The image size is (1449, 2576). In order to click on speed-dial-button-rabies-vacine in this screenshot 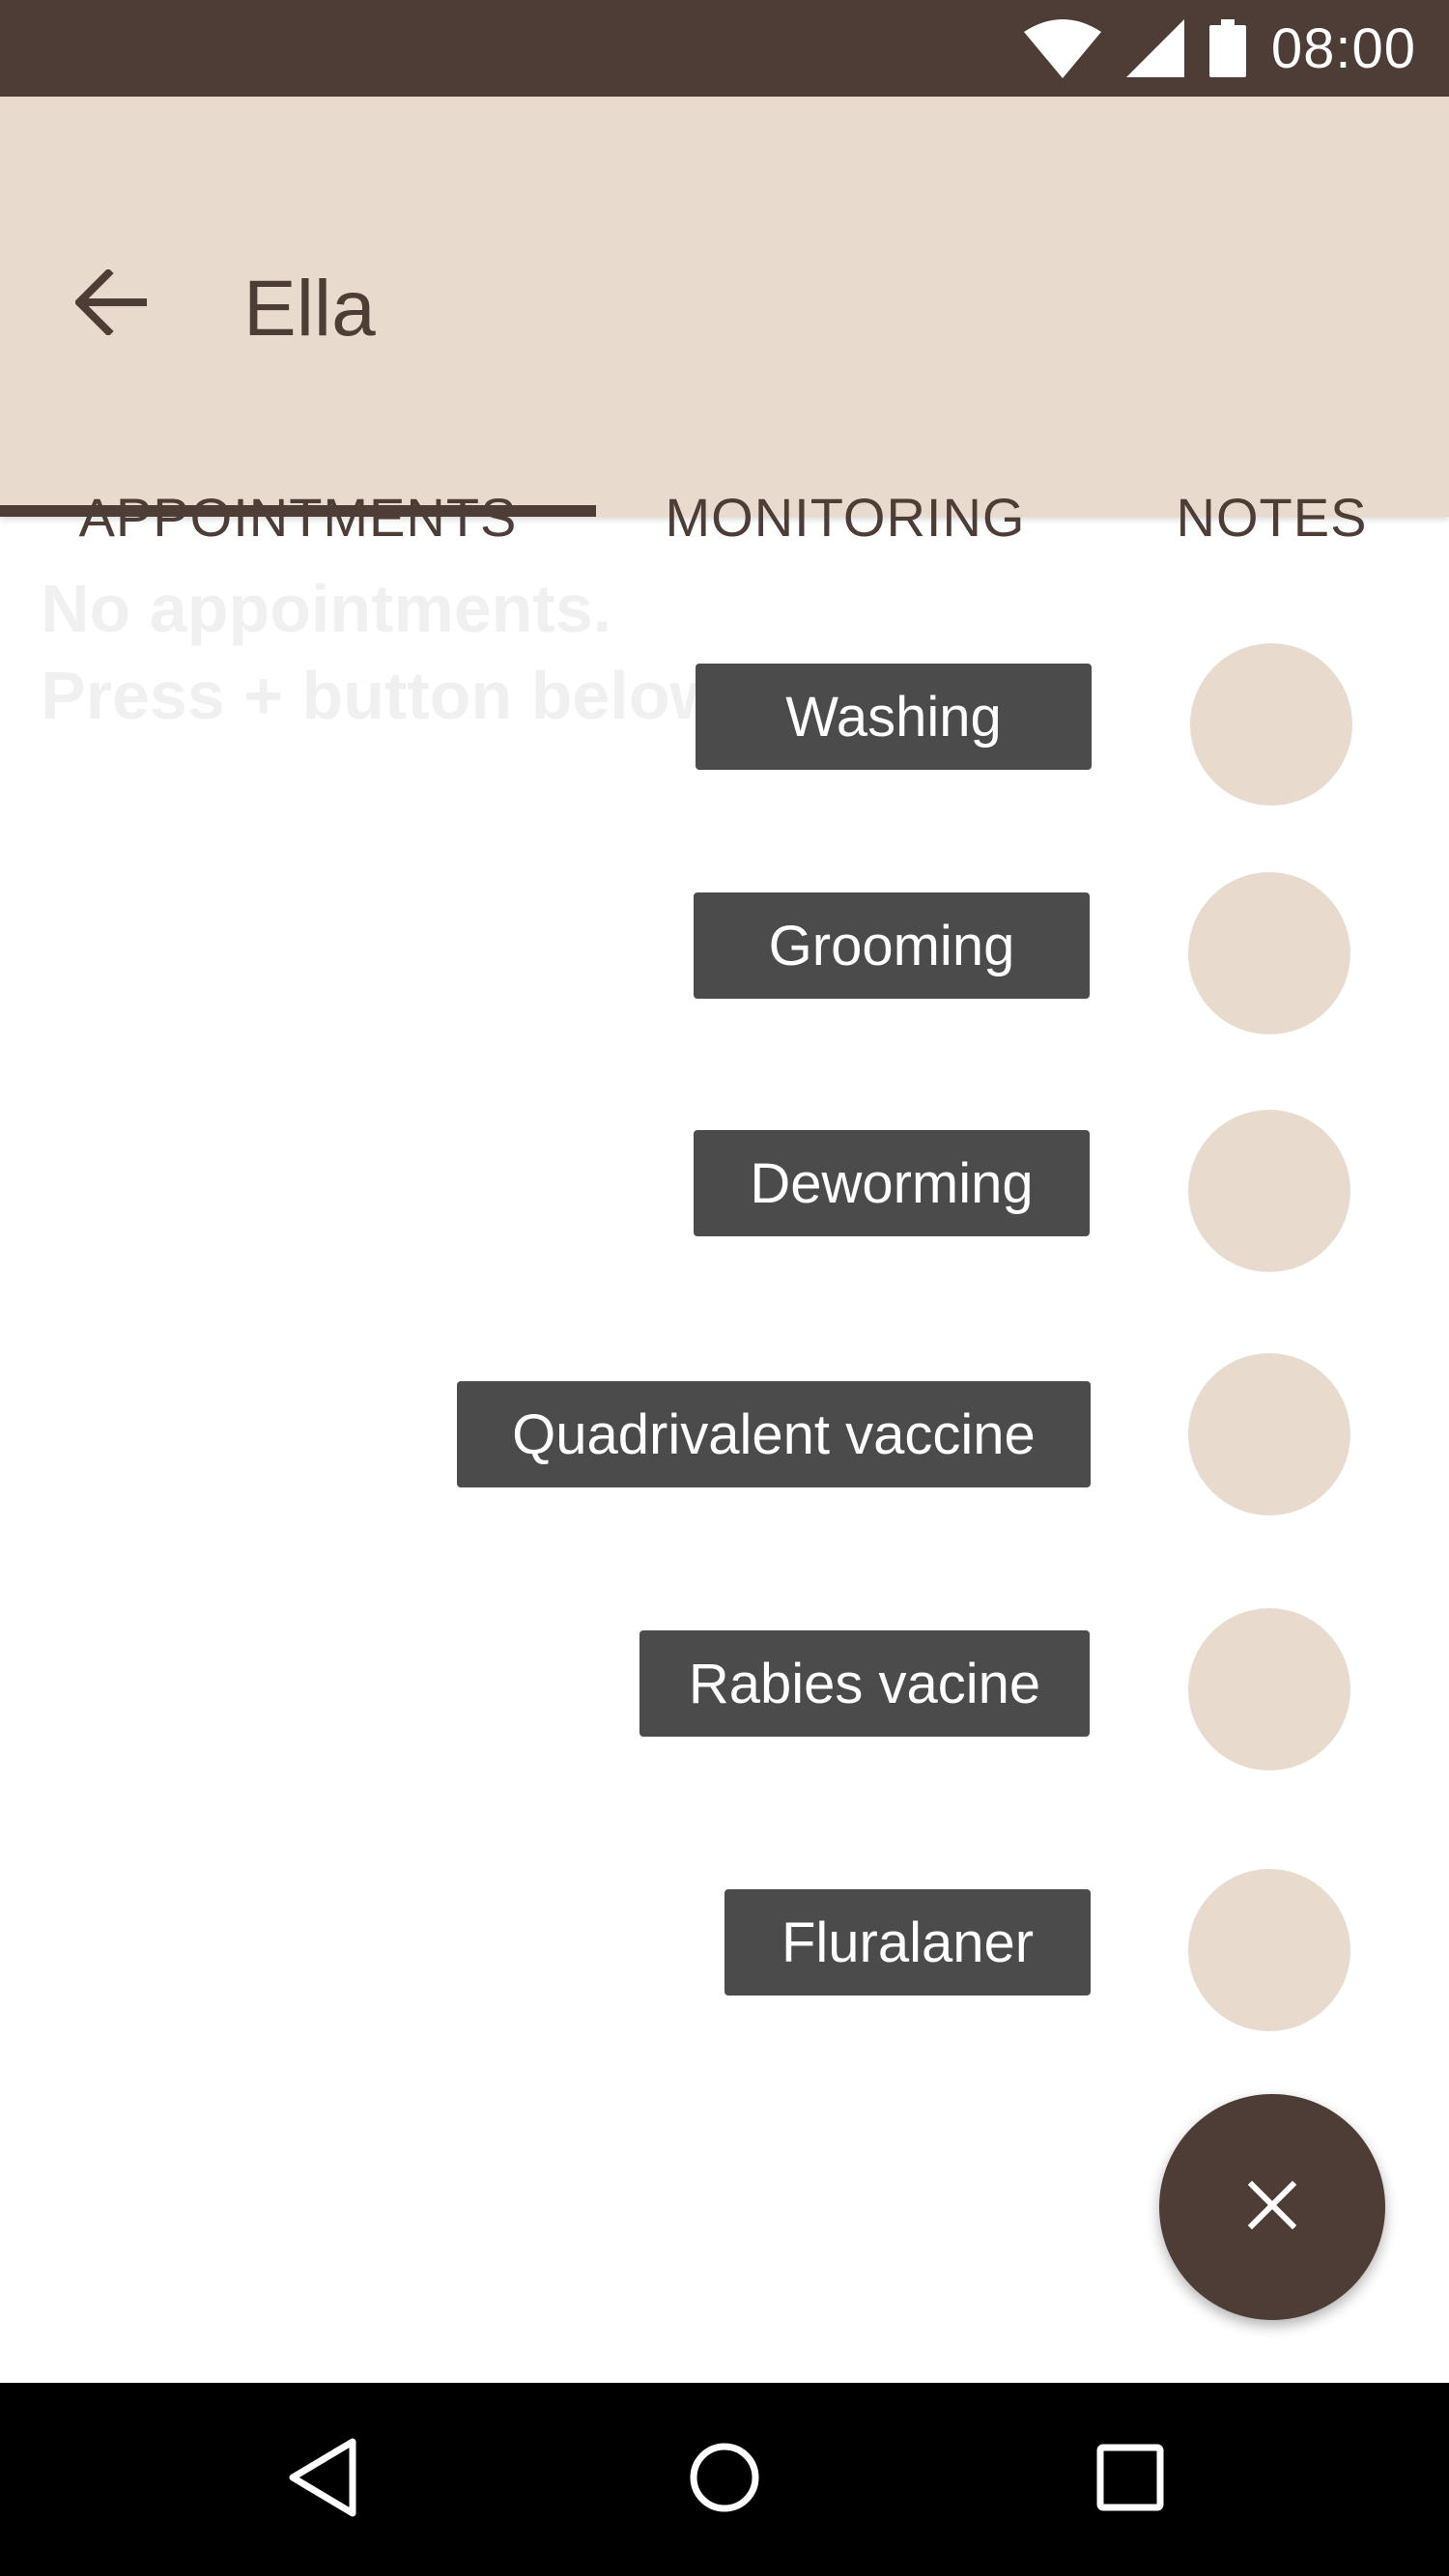, I will do `click(1269, 1689)`.